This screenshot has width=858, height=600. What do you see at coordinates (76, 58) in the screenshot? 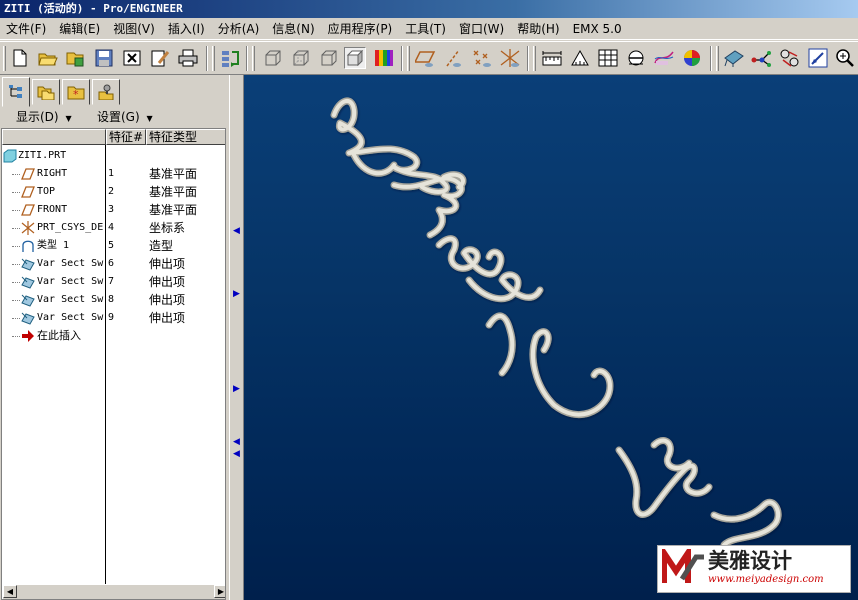
I see `open-session-icon` at bounding box center [76, 58].